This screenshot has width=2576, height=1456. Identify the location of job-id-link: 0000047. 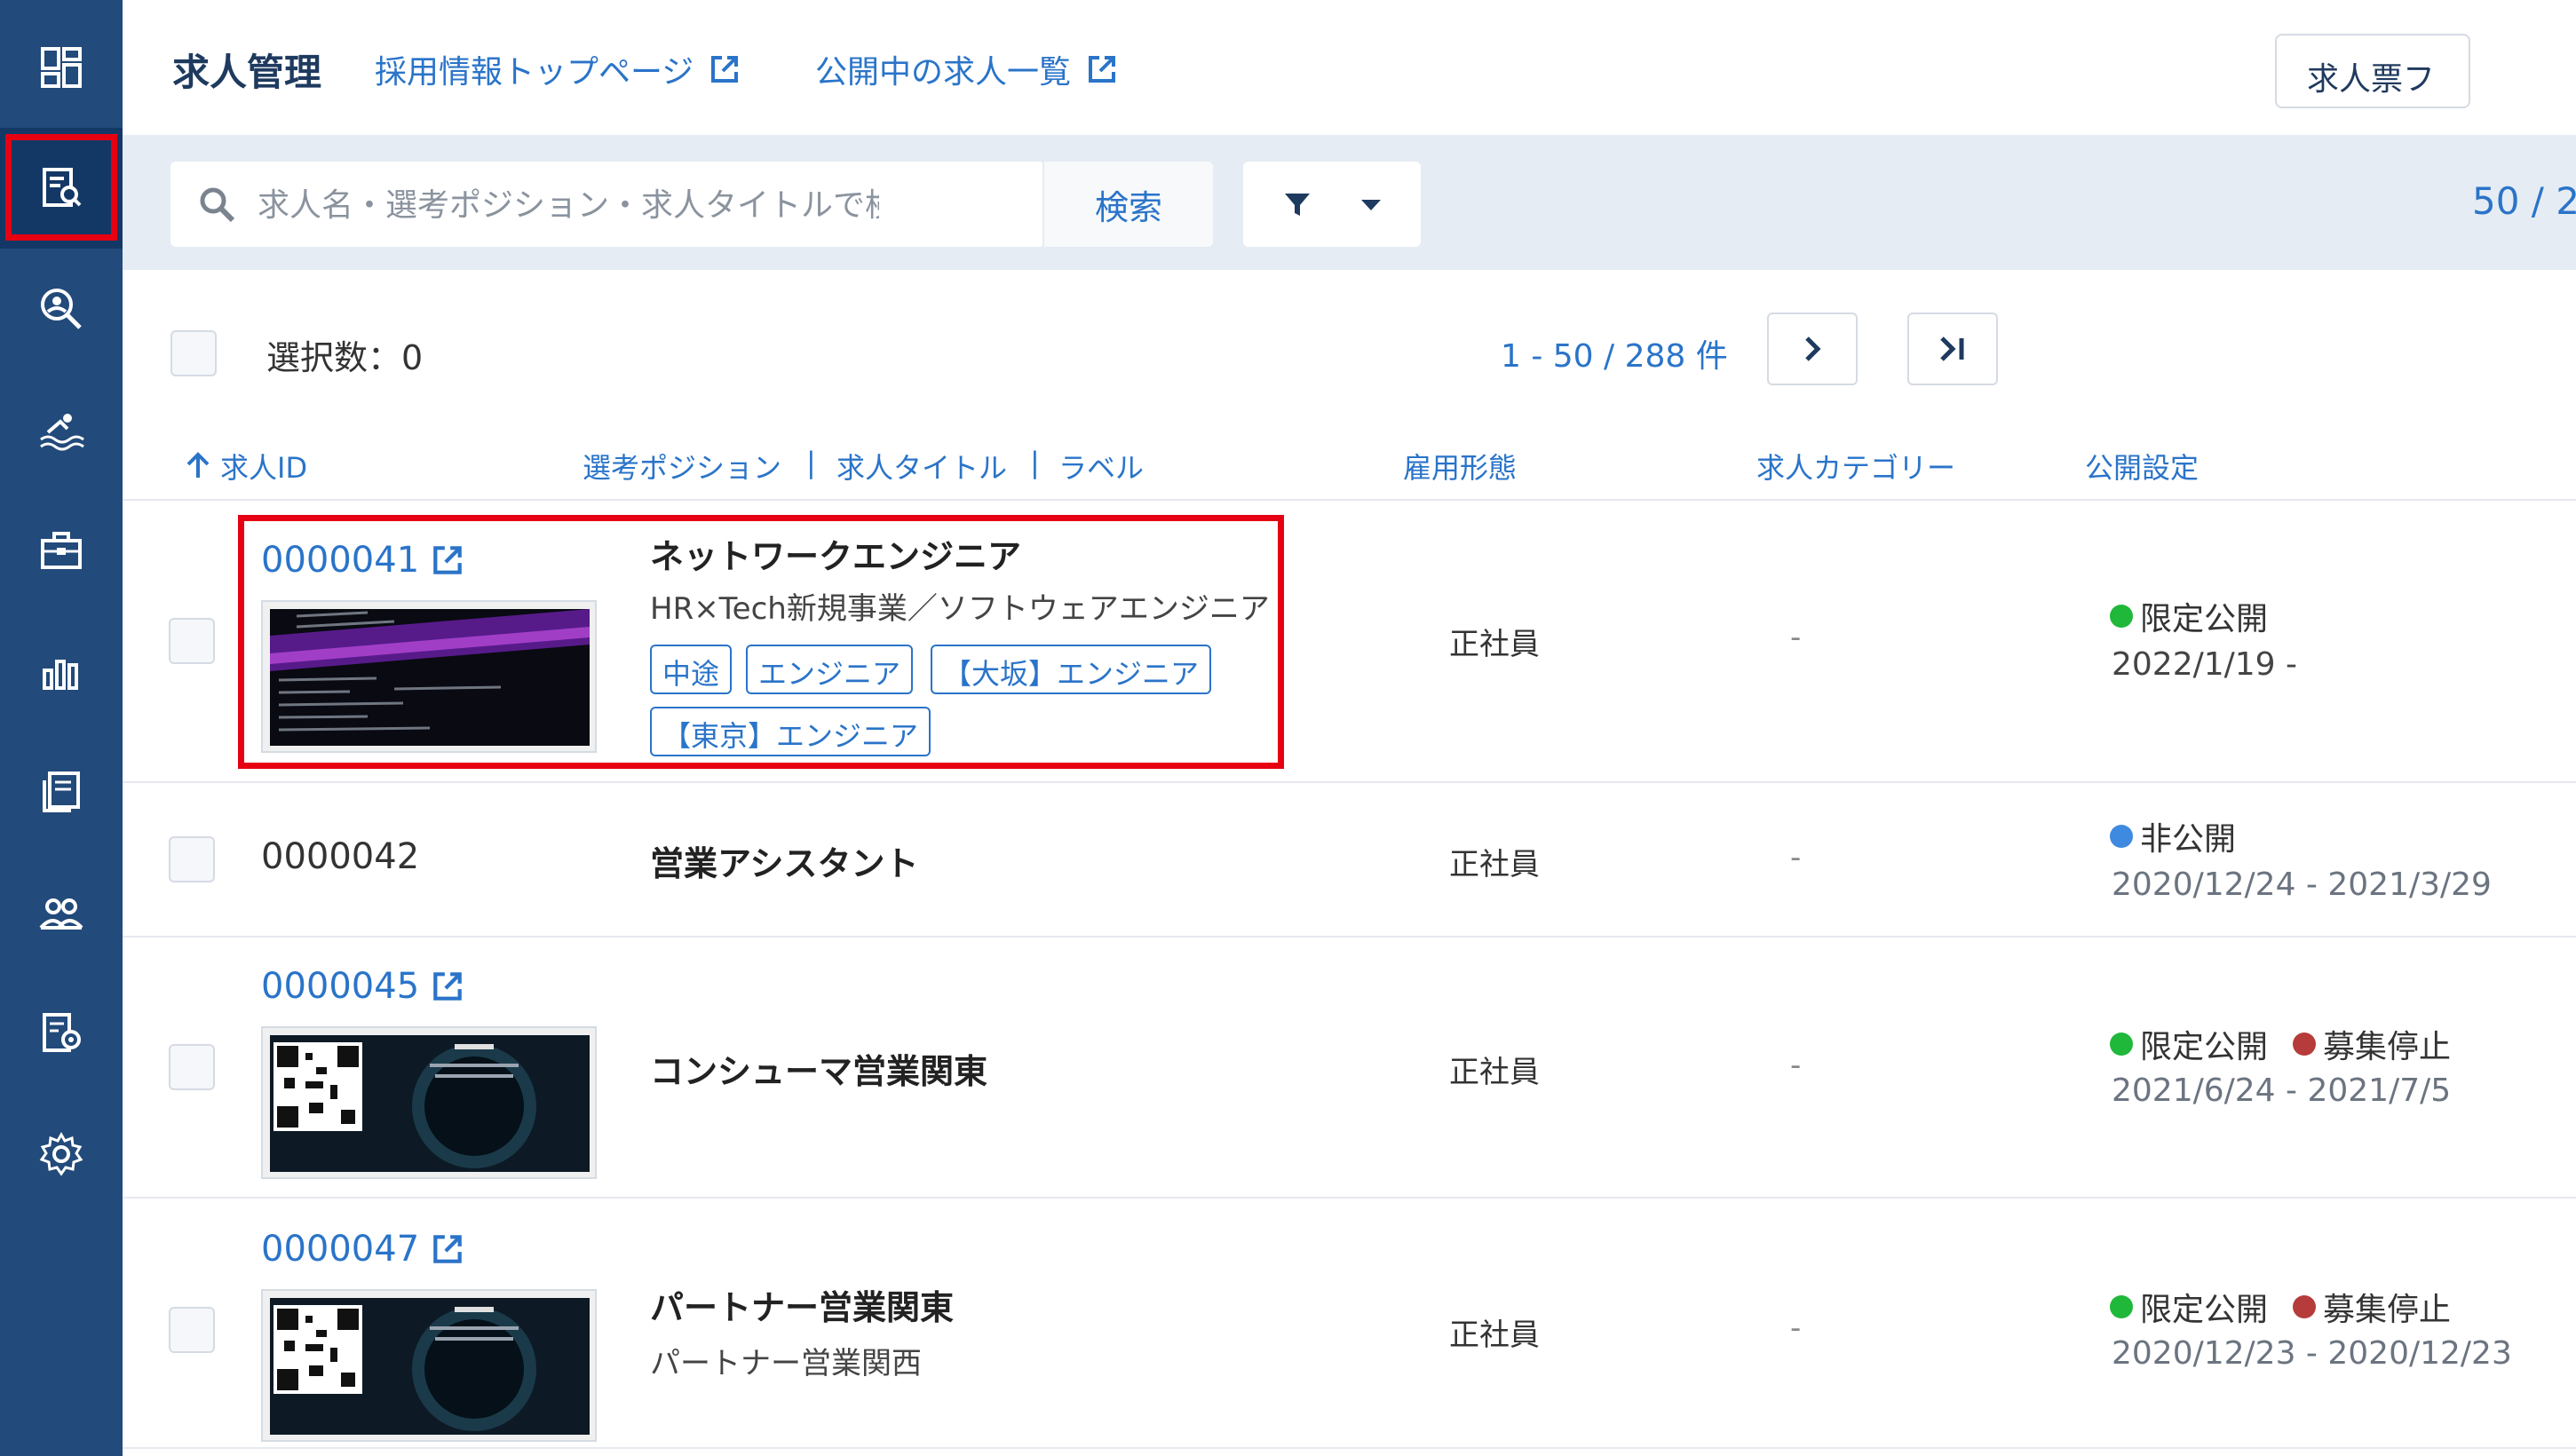
(363, 1249).